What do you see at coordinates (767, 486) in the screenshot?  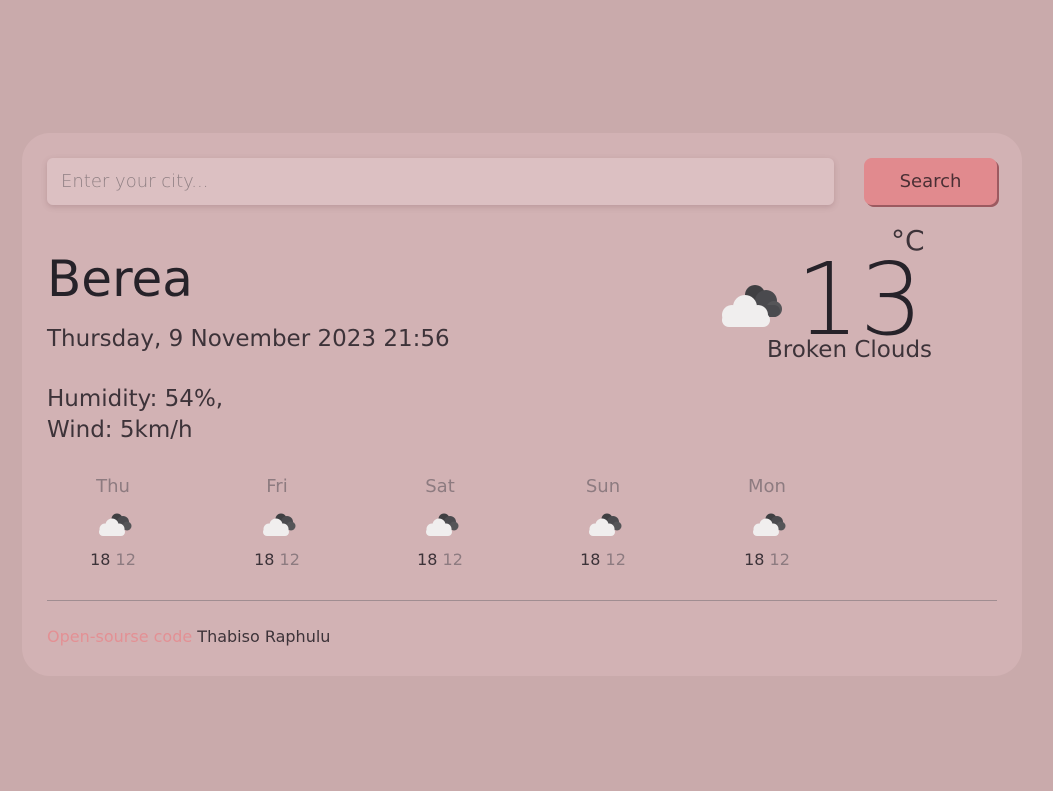 I see `forecast-day-name: Mon` at bounding box center [767, 486].